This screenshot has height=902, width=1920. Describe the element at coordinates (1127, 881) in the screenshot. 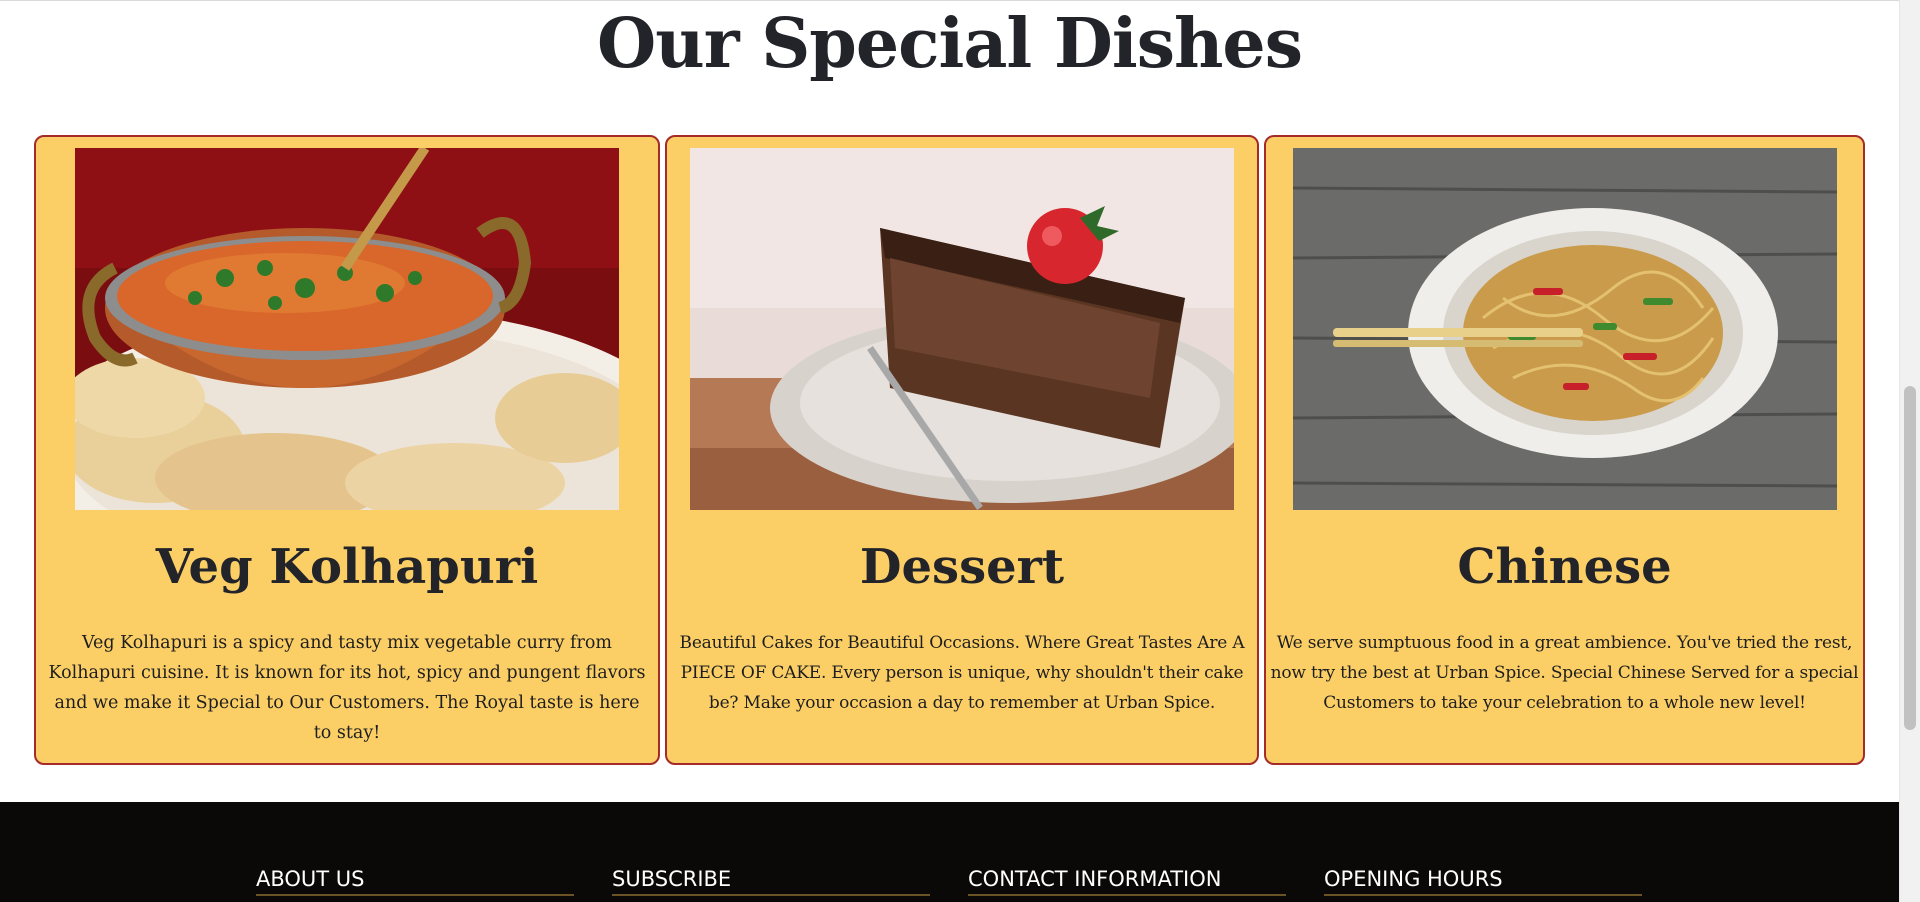

I see `footer-heading-contact: CONTACT INFORMATION` at that location.